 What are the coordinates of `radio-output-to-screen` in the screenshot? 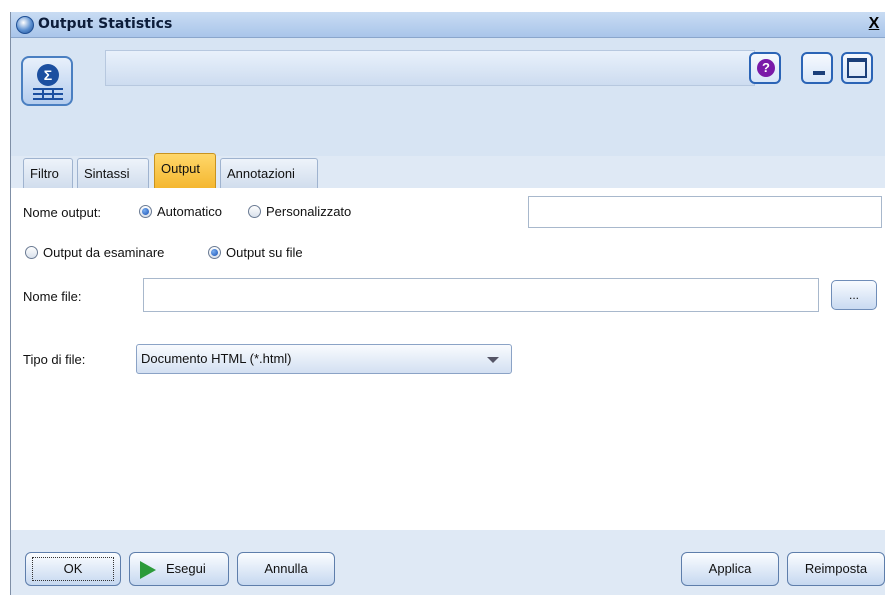 It's located at (31, 252).